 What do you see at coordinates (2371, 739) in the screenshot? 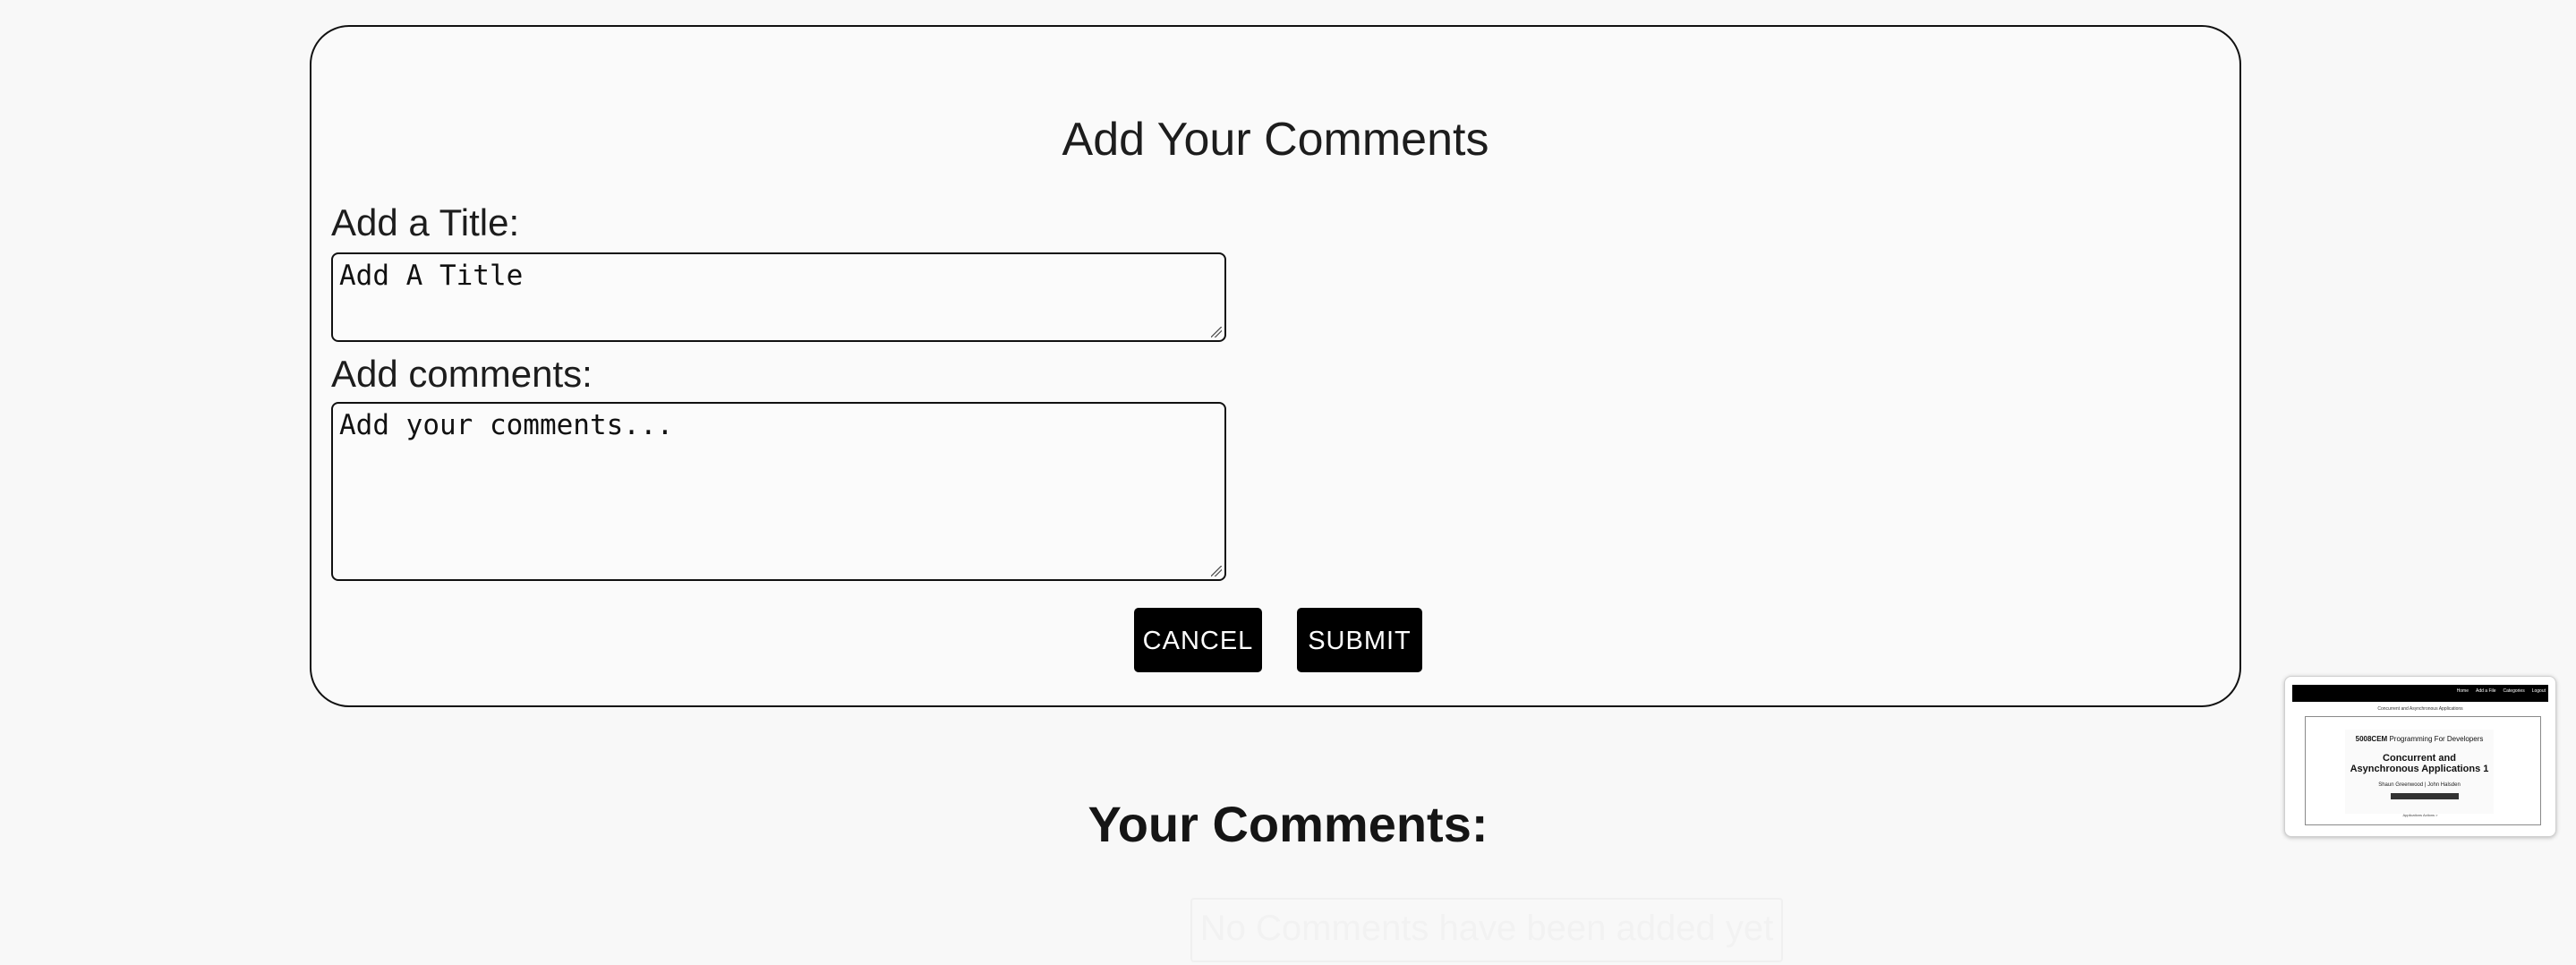
I see `preview-course-code: 5008CEM` at bounding box center [2371, 739].